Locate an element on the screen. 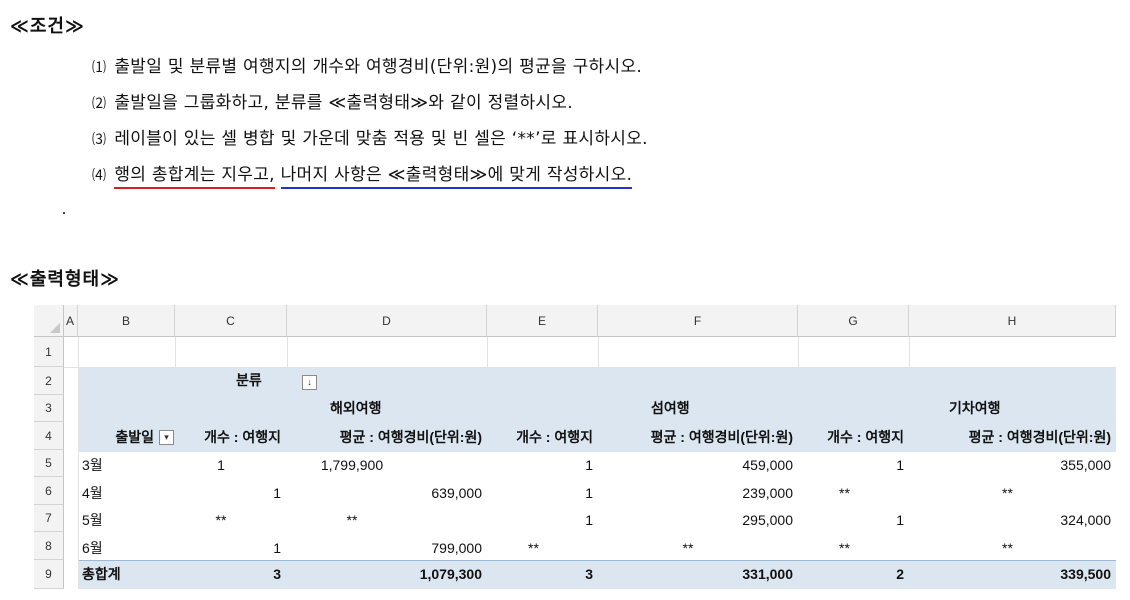  column-header-b: B is located at coordinates (126, 321).